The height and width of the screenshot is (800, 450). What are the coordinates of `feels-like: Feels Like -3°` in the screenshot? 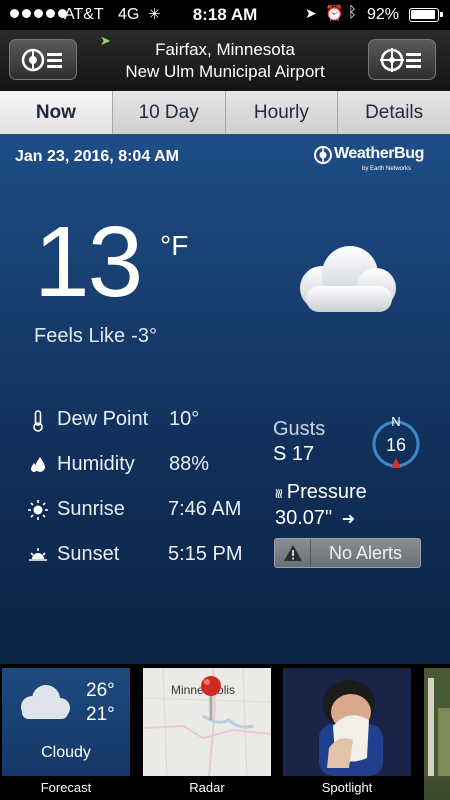 It's located at (92, 336).